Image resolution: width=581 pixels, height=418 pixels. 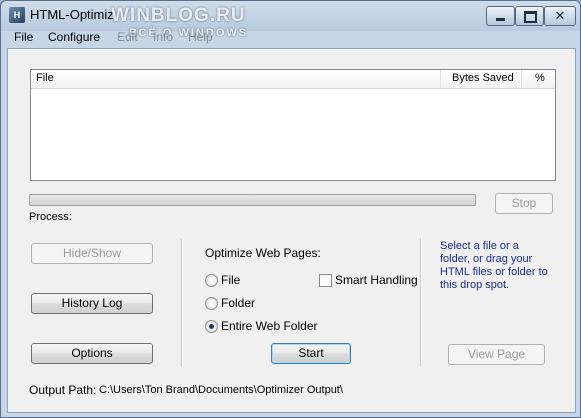 What do you see at coordinates (92, 253) in the screenshot?
I see `hide-show-button: Hide/Show` at bounding box center [92, 253].